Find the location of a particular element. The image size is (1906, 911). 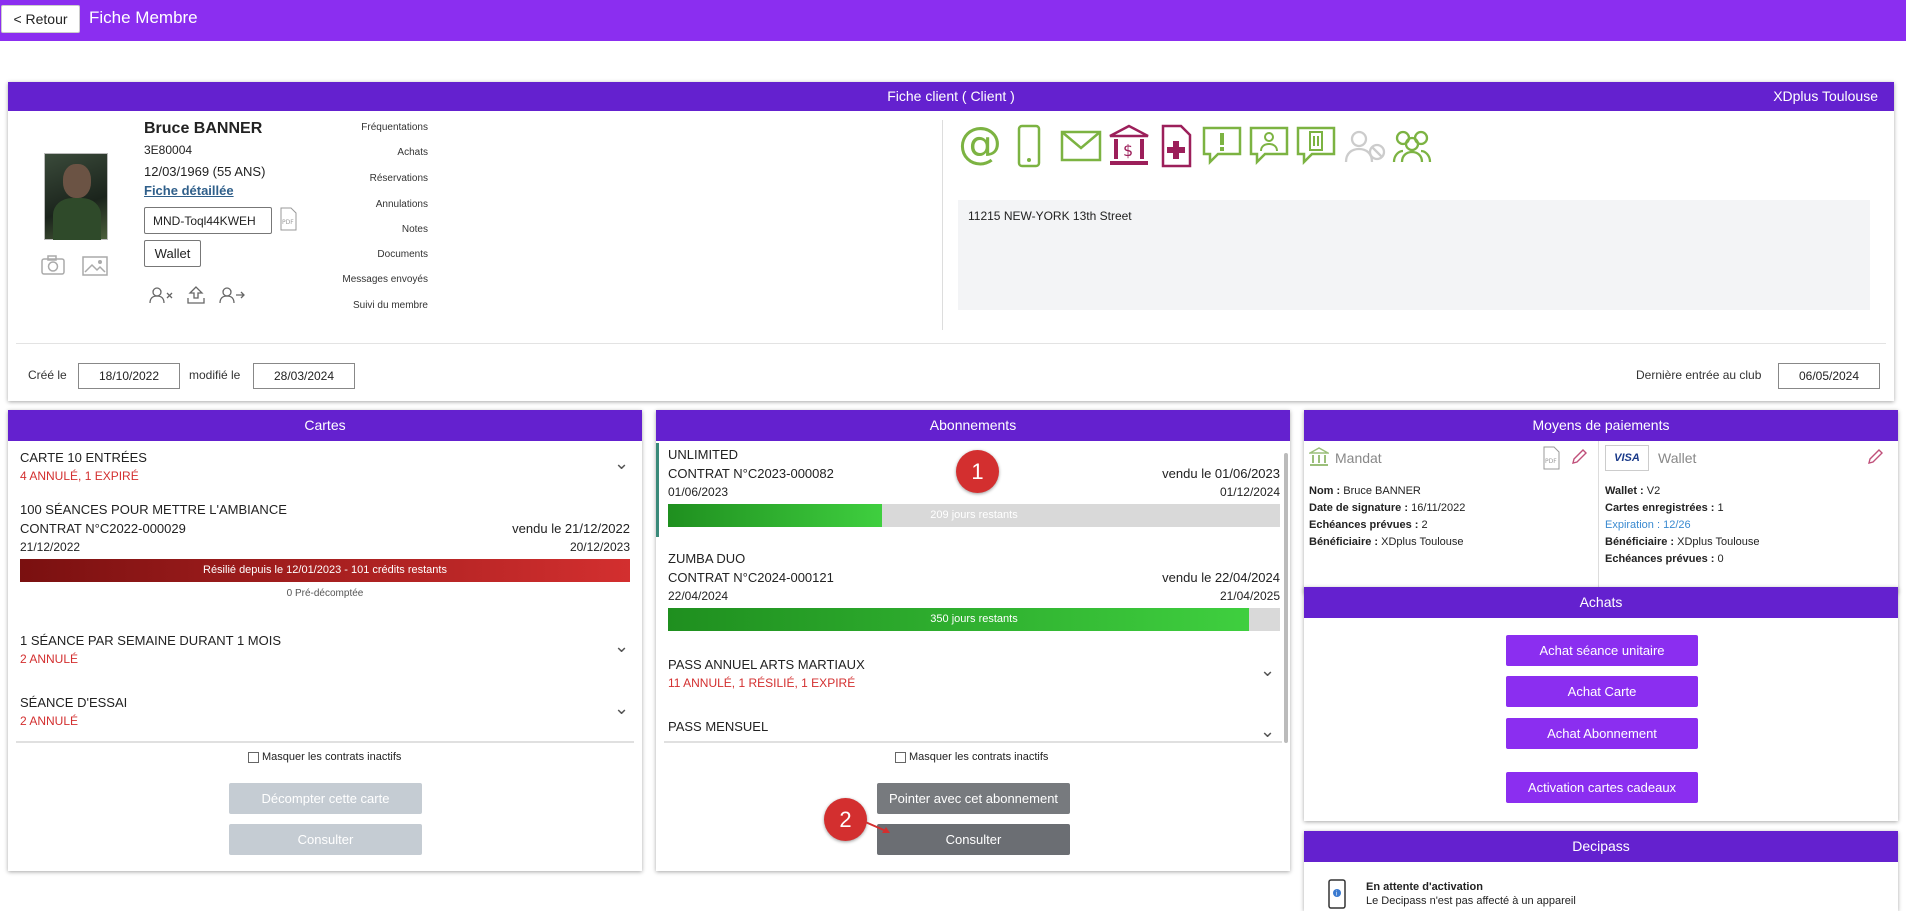

annotation-marker-2: 2 is located at coordinates (845, 819).